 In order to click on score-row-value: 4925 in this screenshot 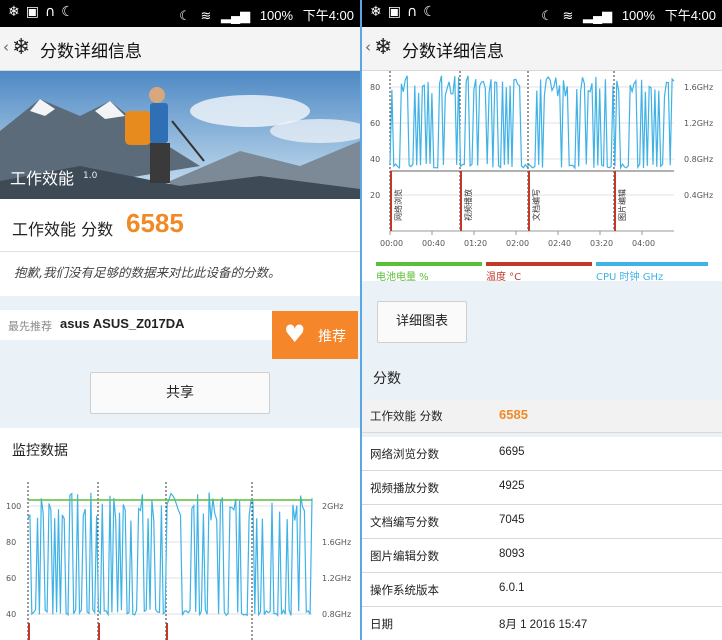, I will do `click(512, 486)`.